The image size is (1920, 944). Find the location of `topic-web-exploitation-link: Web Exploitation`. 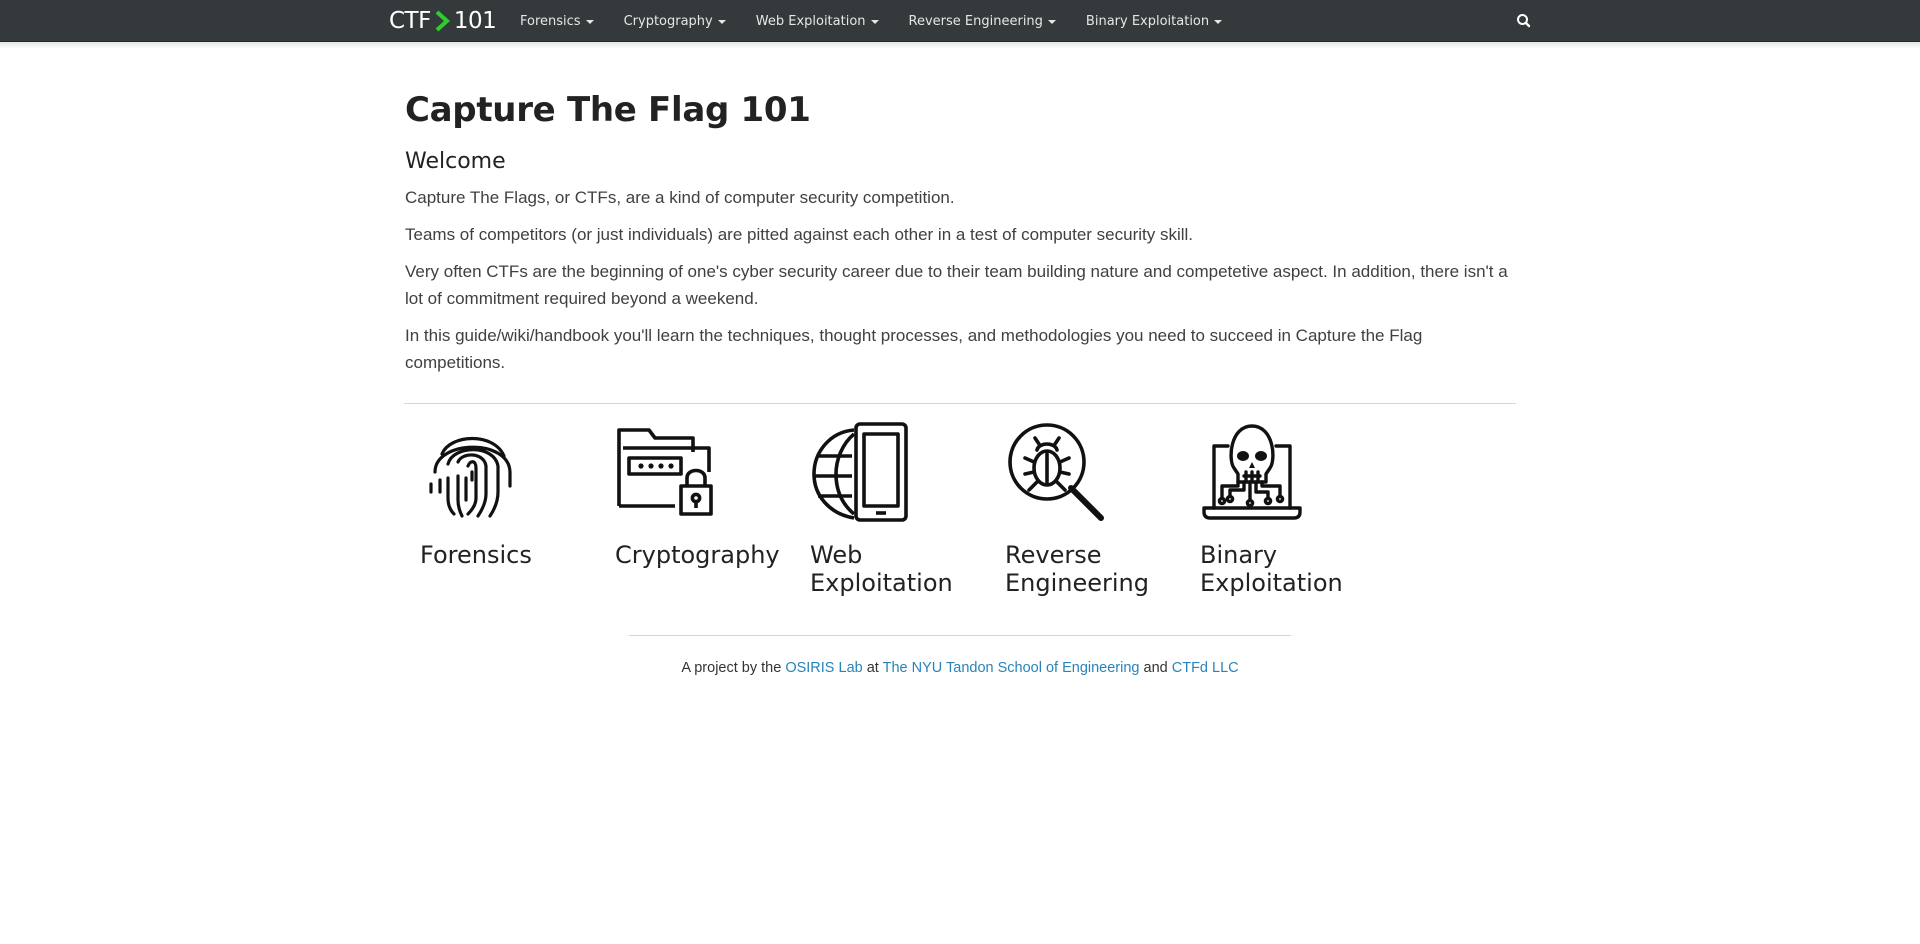

topic-web-exploitation-link: Web Exploitation is located at coordinates (900, 508).